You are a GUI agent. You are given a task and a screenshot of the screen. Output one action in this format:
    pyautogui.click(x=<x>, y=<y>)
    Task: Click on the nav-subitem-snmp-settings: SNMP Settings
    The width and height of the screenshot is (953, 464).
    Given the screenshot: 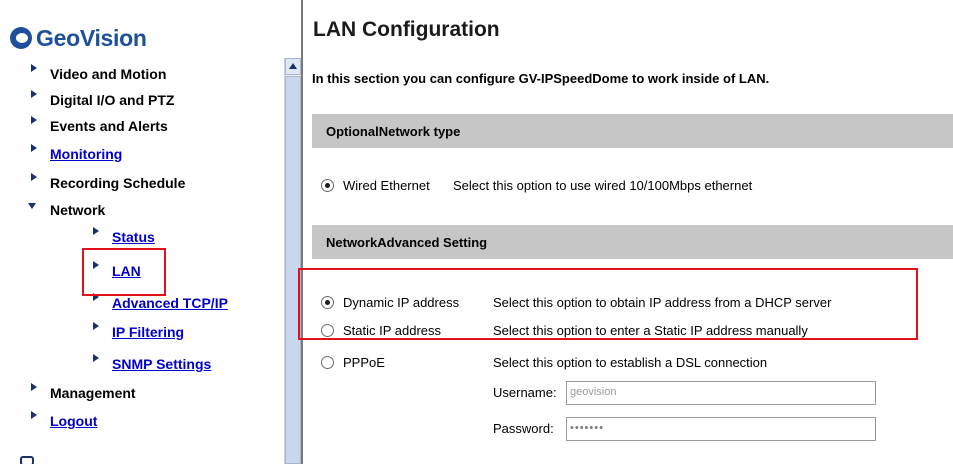 What is the action you would take?
    pyautogui.click(x=150, y=363)
    